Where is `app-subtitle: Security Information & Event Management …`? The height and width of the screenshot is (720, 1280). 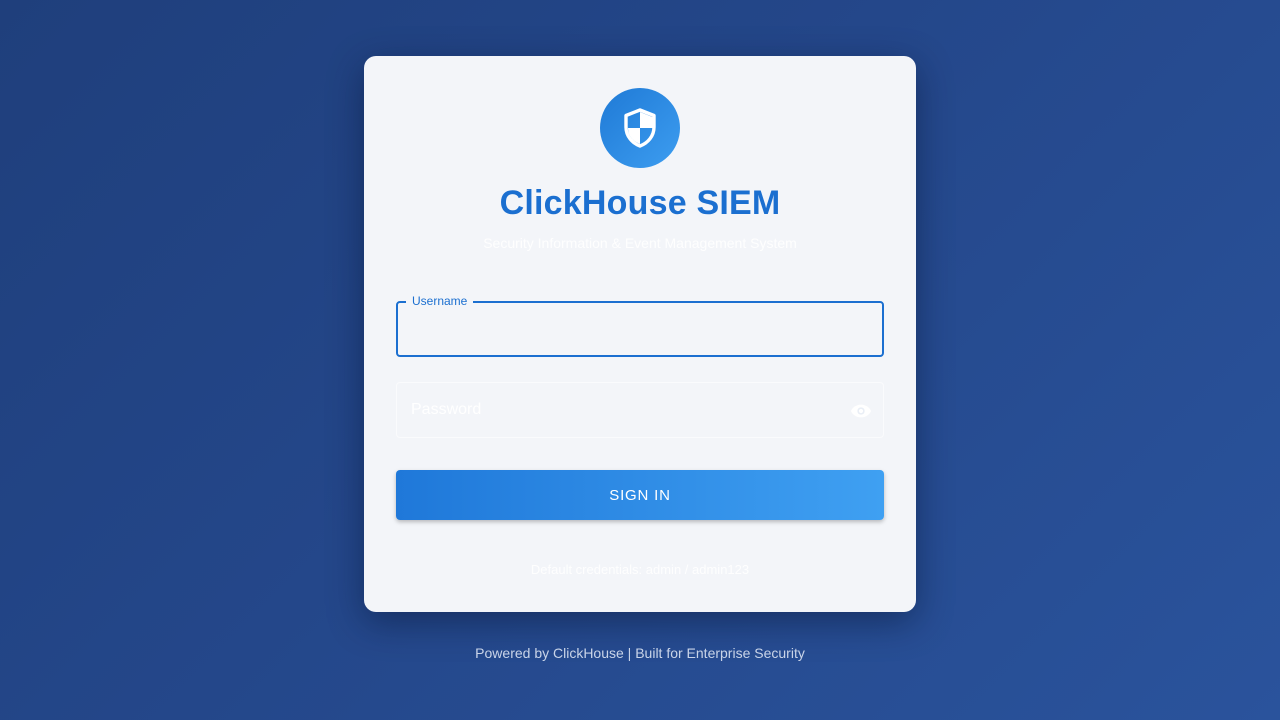 app-subtitle: Security Information & Event Management … is located at coordinates (640, 243).